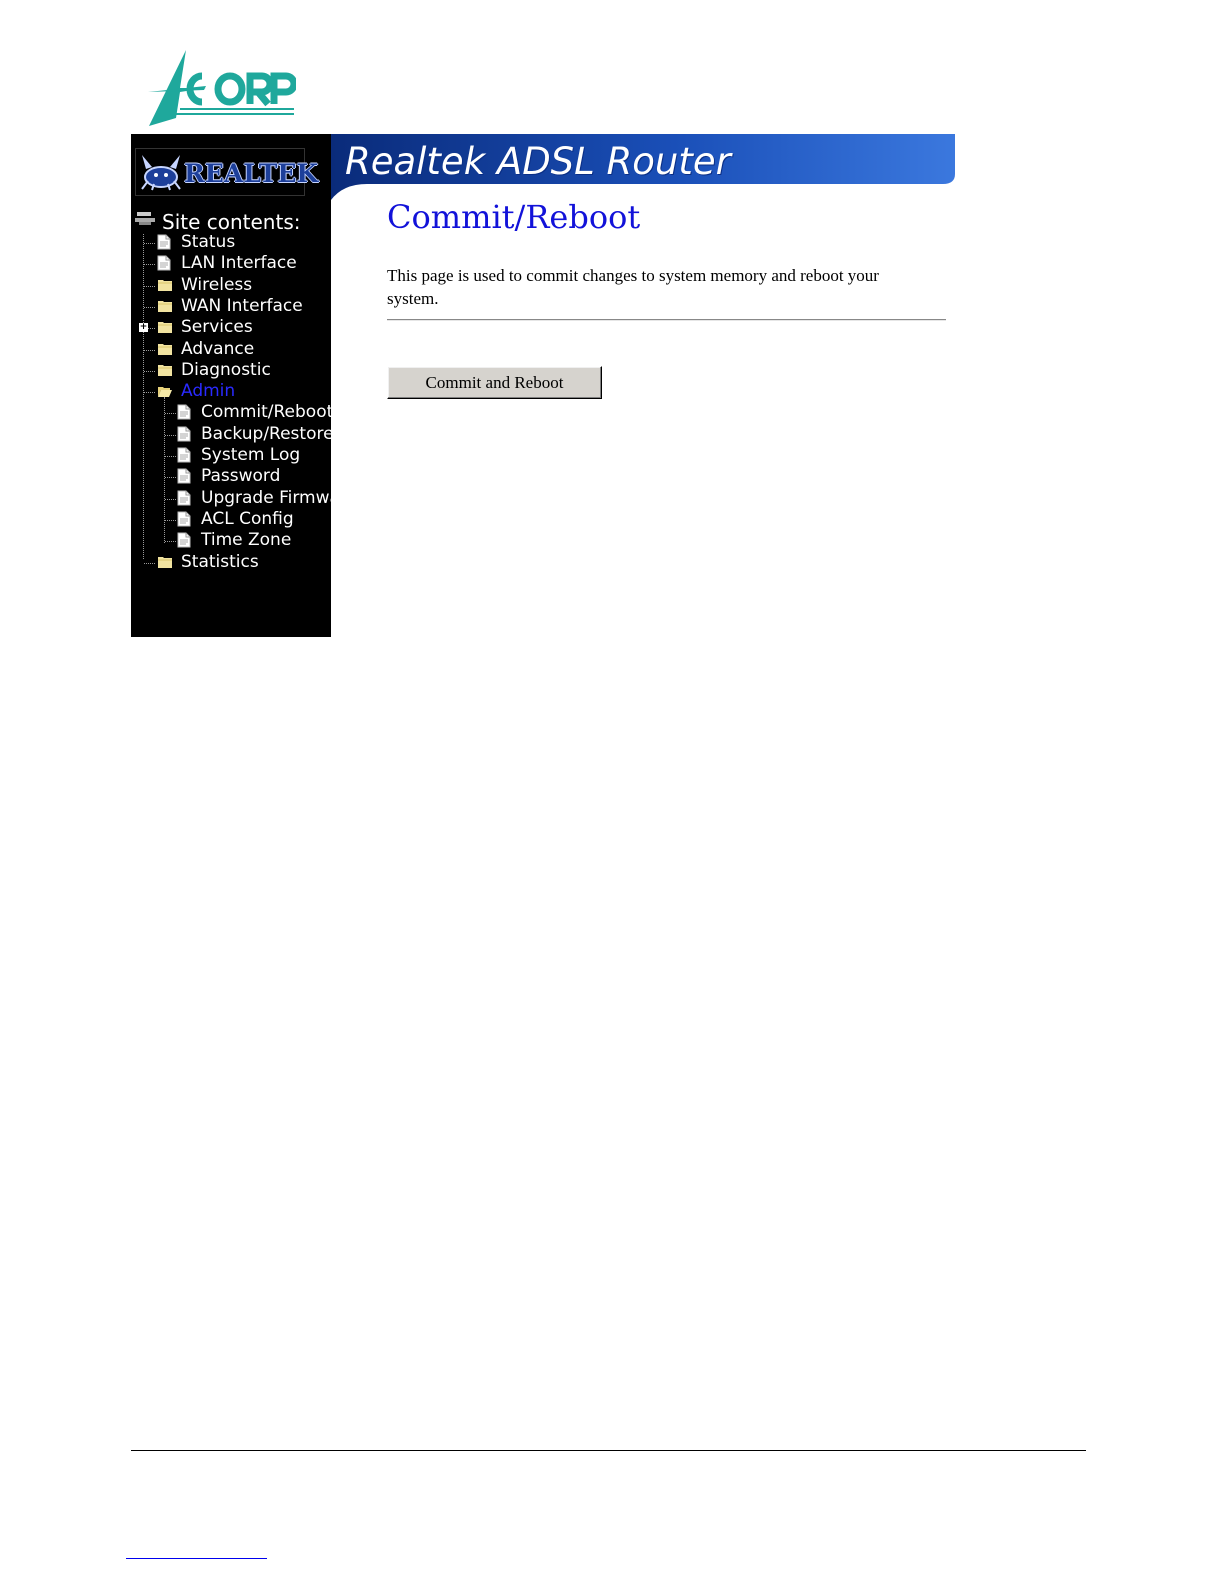  Describe the element at coordinates (246, 540) in the screenshot. I see `nav-subitem-label: Time Zone` at that location.